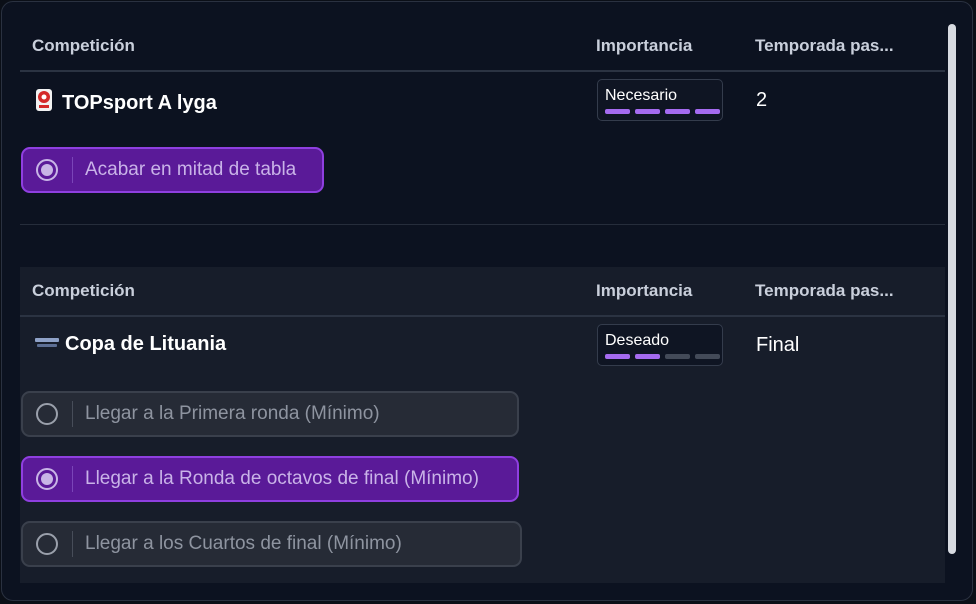  What do you see at coordinates (637, 340) in the screenshot?
I see `importance-label: Deseado` at bounding box center [637, 340].